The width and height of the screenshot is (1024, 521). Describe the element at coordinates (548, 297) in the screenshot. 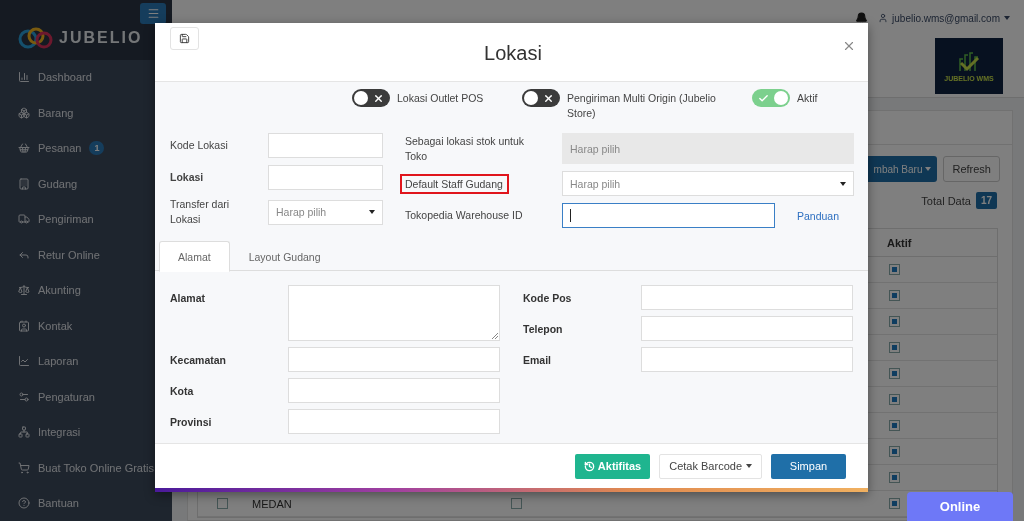

I see `field-label: Kode Pos` at that location.